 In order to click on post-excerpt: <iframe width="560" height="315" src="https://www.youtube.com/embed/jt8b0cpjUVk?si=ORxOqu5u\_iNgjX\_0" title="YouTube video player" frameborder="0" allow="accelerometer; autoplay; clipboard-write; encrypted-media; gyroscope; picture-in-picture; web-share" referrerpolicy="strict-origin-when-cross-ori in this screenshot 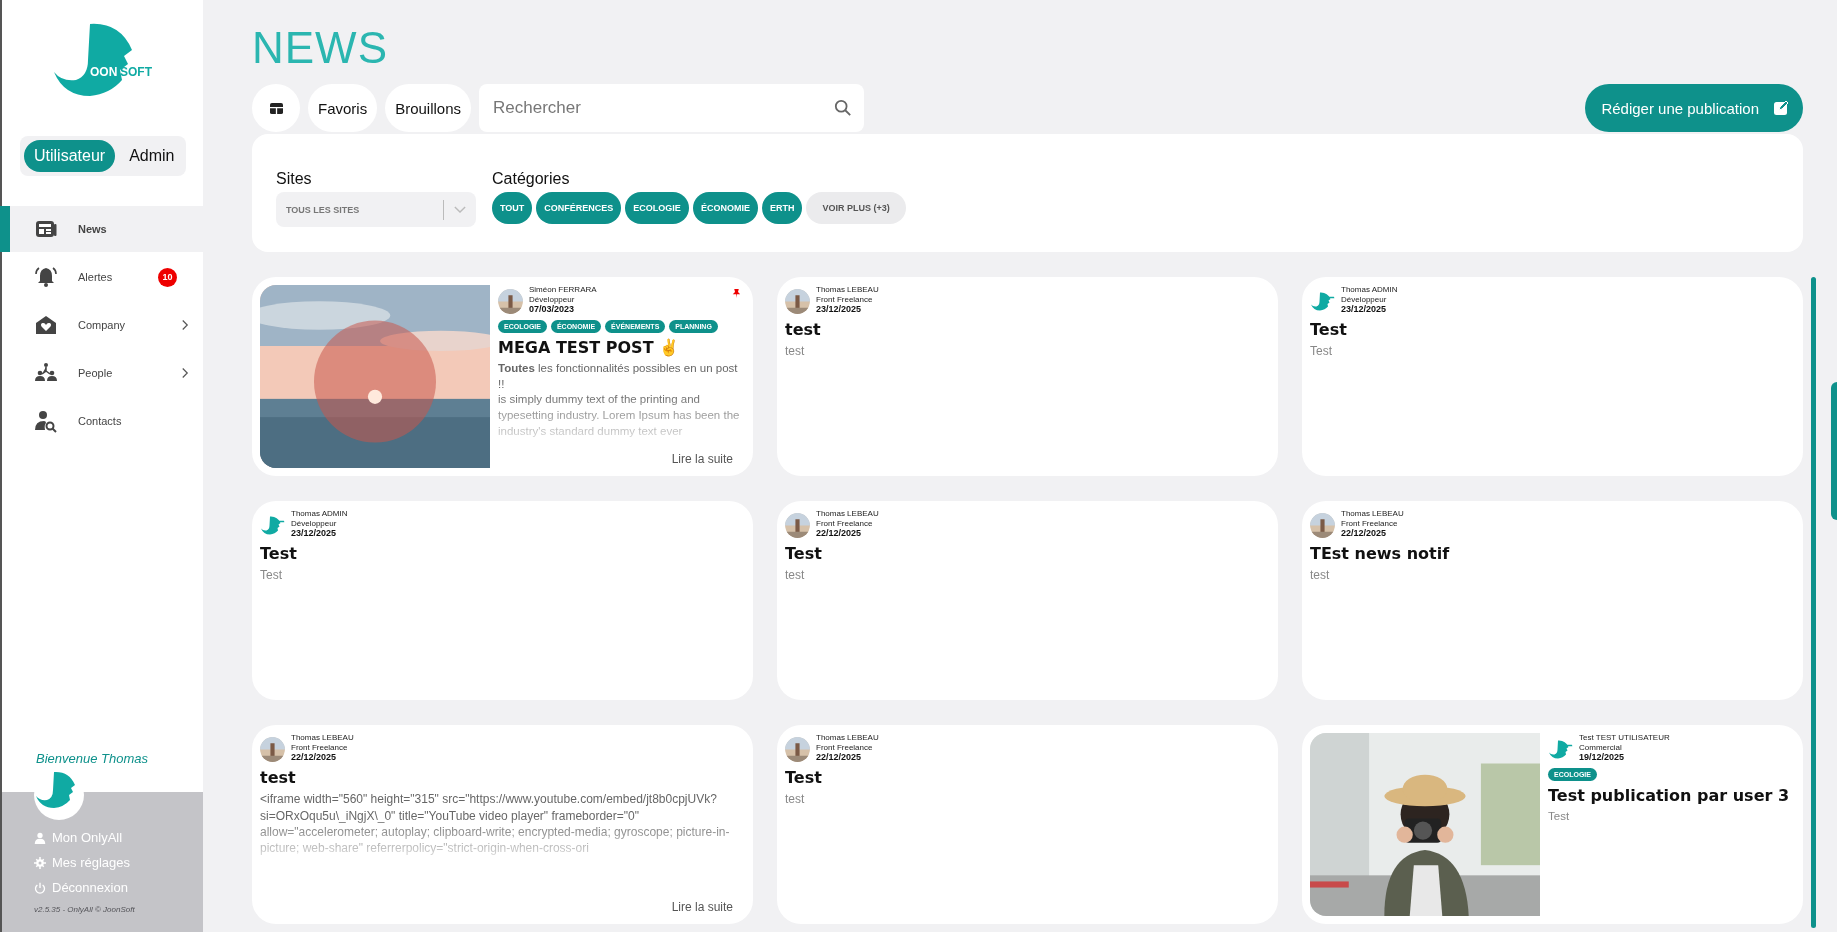, I will do `click(495, 824)`.